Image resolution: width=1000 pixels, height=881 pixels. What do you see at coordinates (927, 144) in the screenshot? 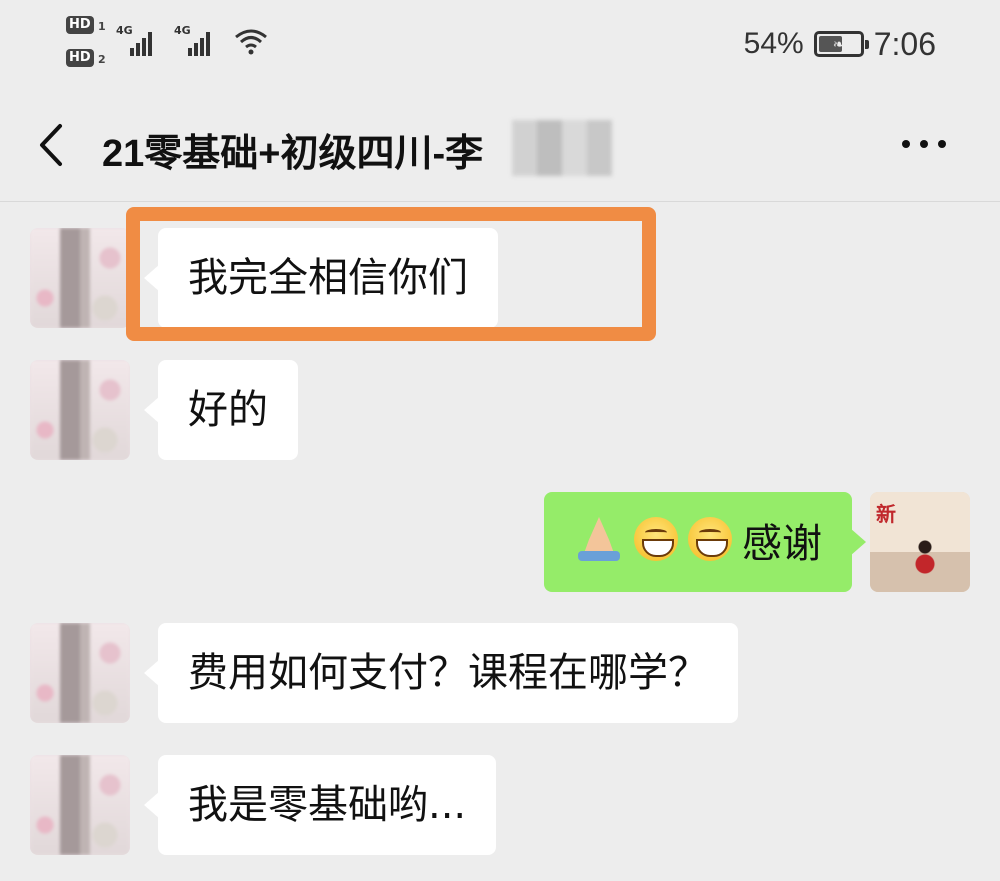
I see `more-dots-icon` at bounding box center [927, 144].